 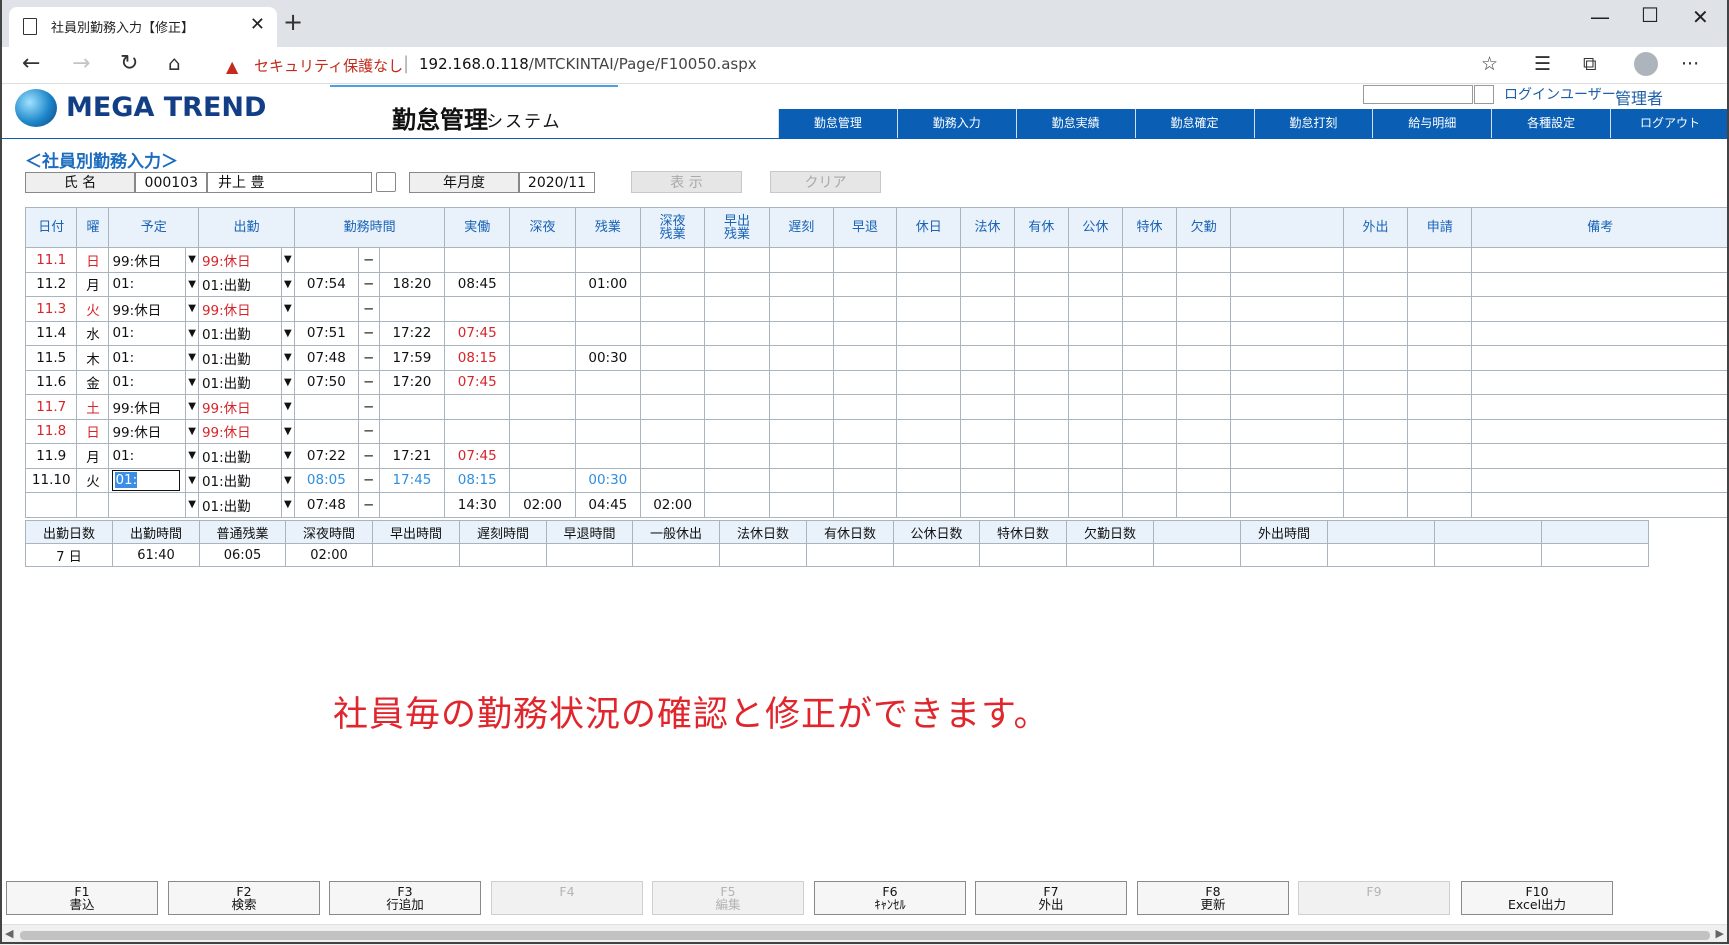 What do you see at coordinates (557, 182) in the screenshot?
I see `year-month-field: 2020/11` at bounding box center [557, 182].